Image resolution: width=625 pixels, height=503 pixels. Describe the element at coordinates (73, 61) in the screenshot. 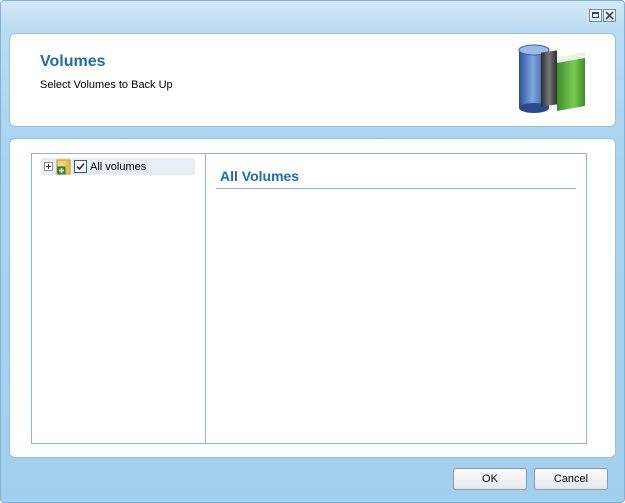

I see `page-title: Volumes` at that location.